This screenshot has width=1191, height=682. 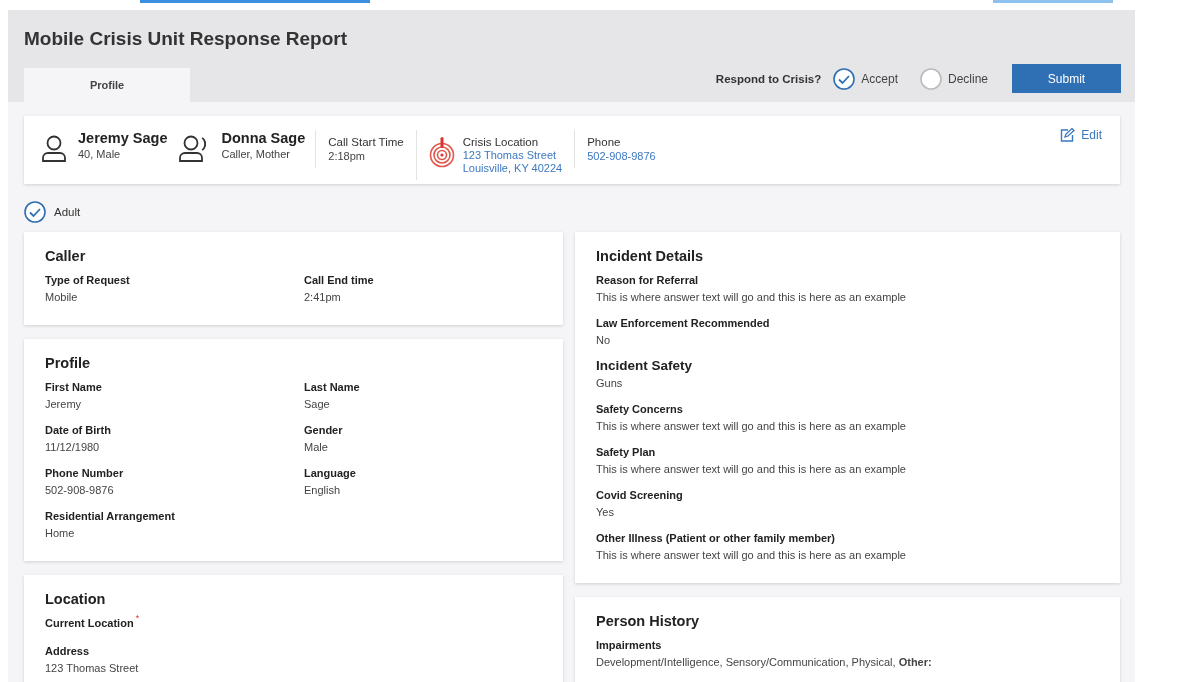 I want to click on field-value: Male, so click(x=316, y=447).